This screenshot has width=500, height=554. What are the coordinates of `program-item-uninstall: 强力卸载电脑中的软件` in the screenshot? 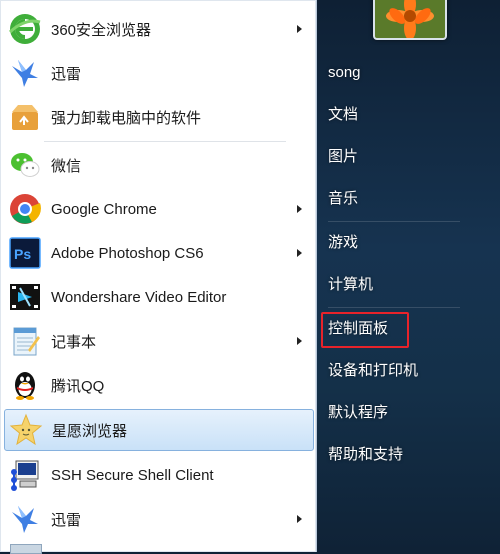 It's located at (159, 117).